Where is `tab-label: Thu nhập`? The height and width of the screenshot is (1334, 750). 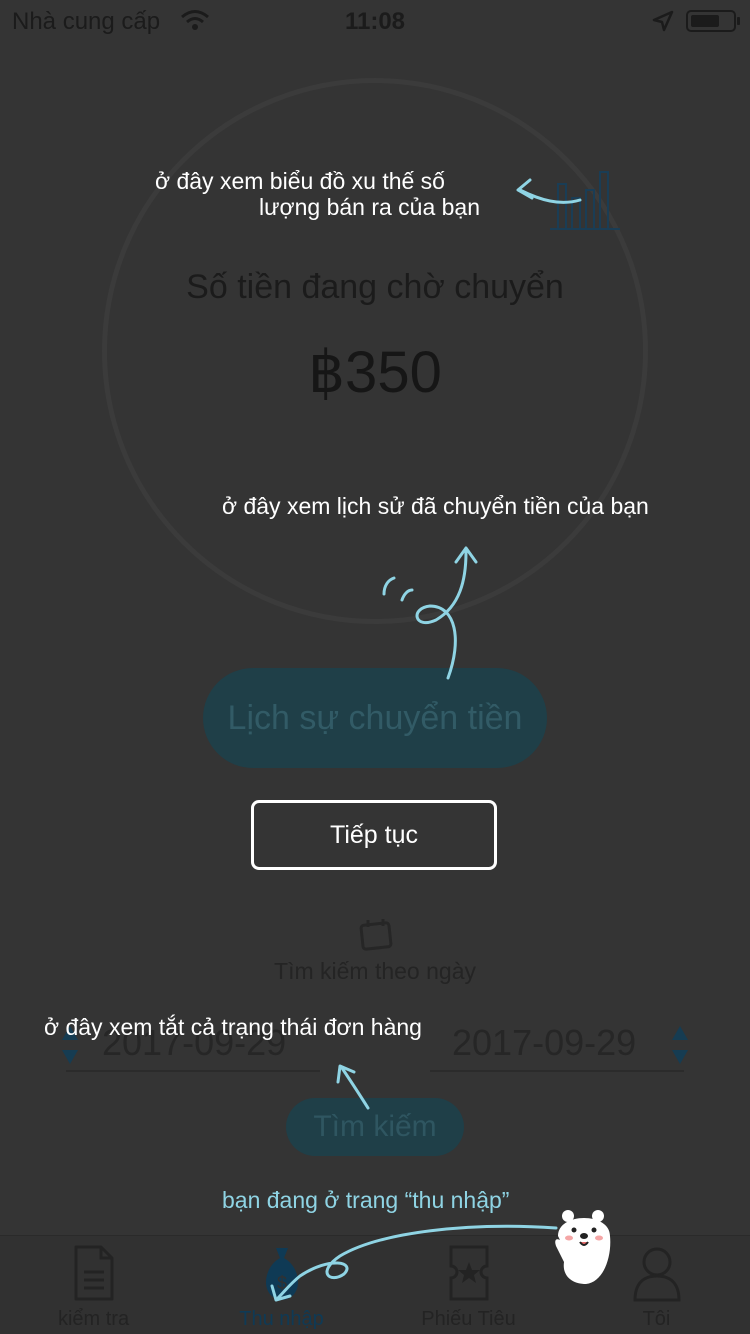
tab-label: Thu nhập is located at coordinates (281, 1319).